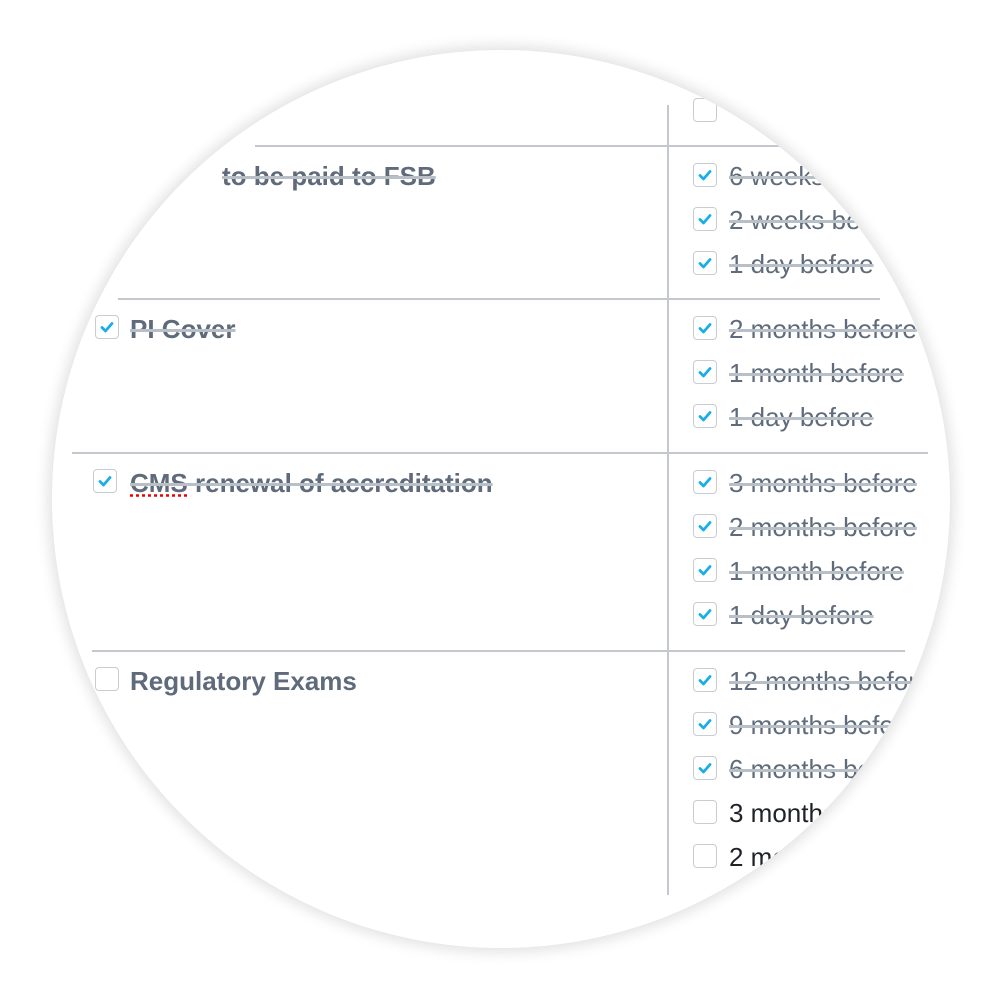 The width and height of the screenshot is (1000, 1000). What do you see at coordinates (817, 220) in the screenshot?
I see `reminder-label: 2 weeks before` at bounding box center [817, 220].